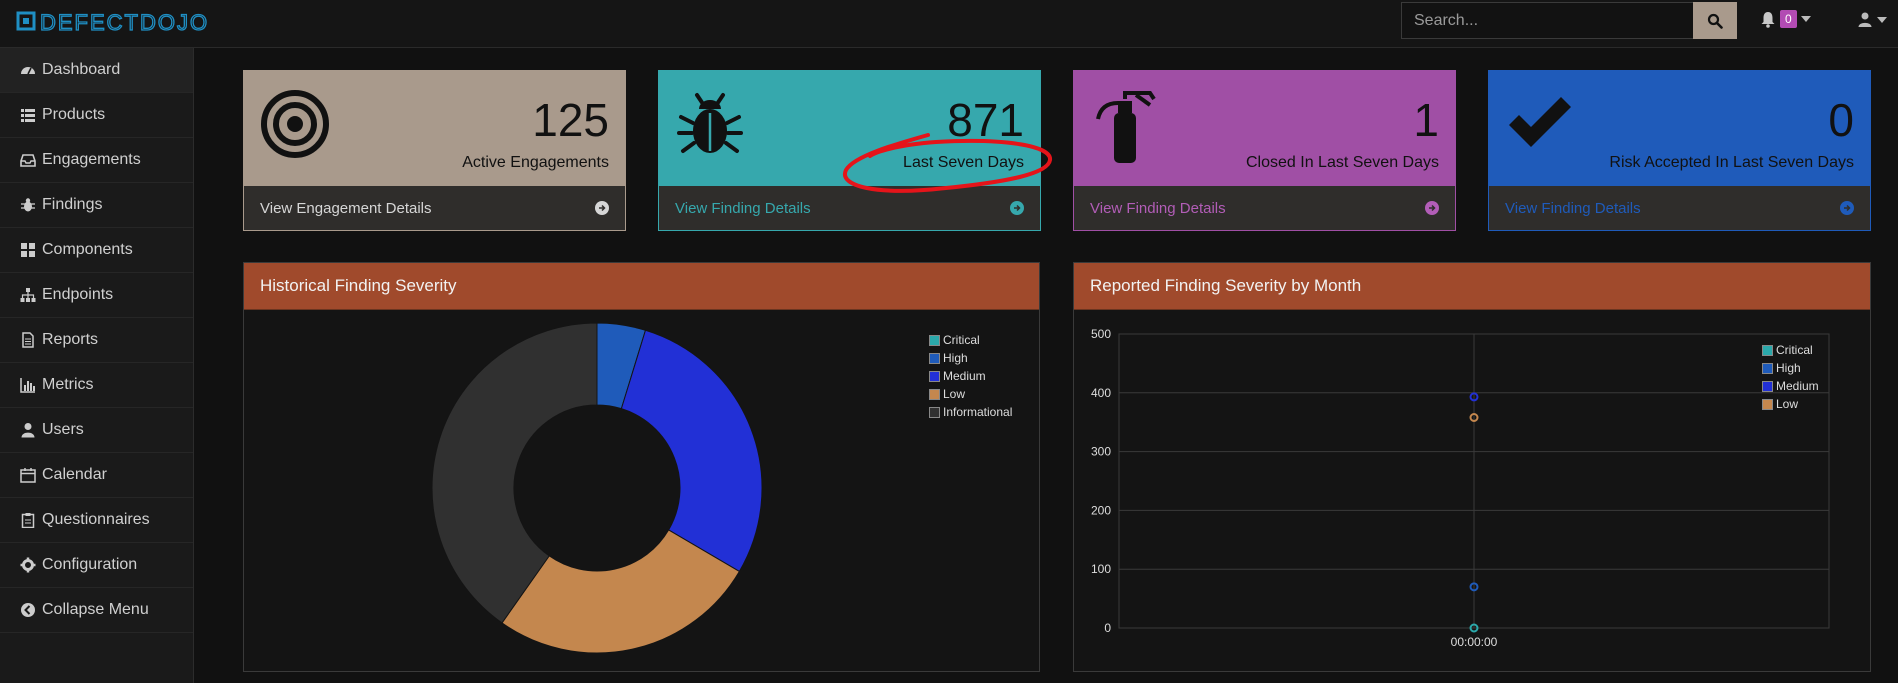  What do you see at coordinates (27, 385) in the screenshot?
I see `bar-chart-icon` at bounding box center [27, 385].